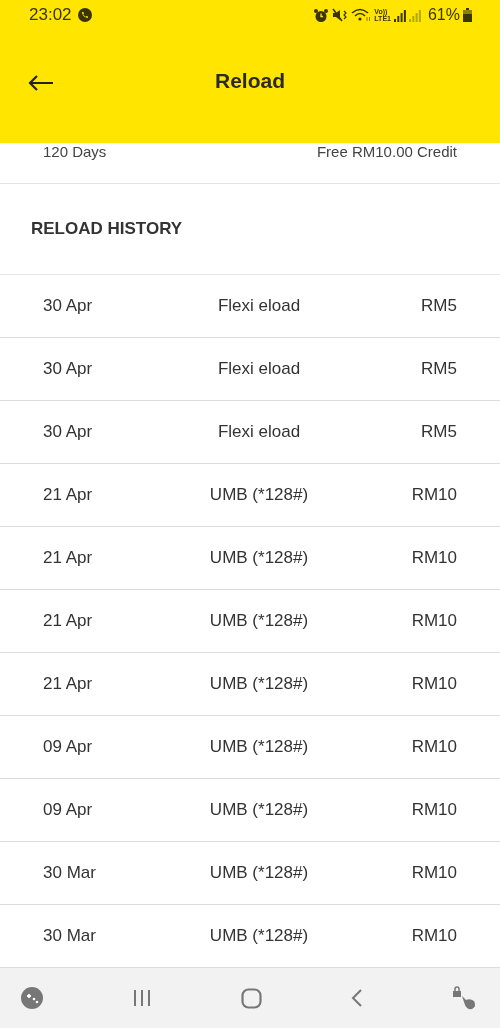  I want to click on back-arrow-icon, so click(41, 83).